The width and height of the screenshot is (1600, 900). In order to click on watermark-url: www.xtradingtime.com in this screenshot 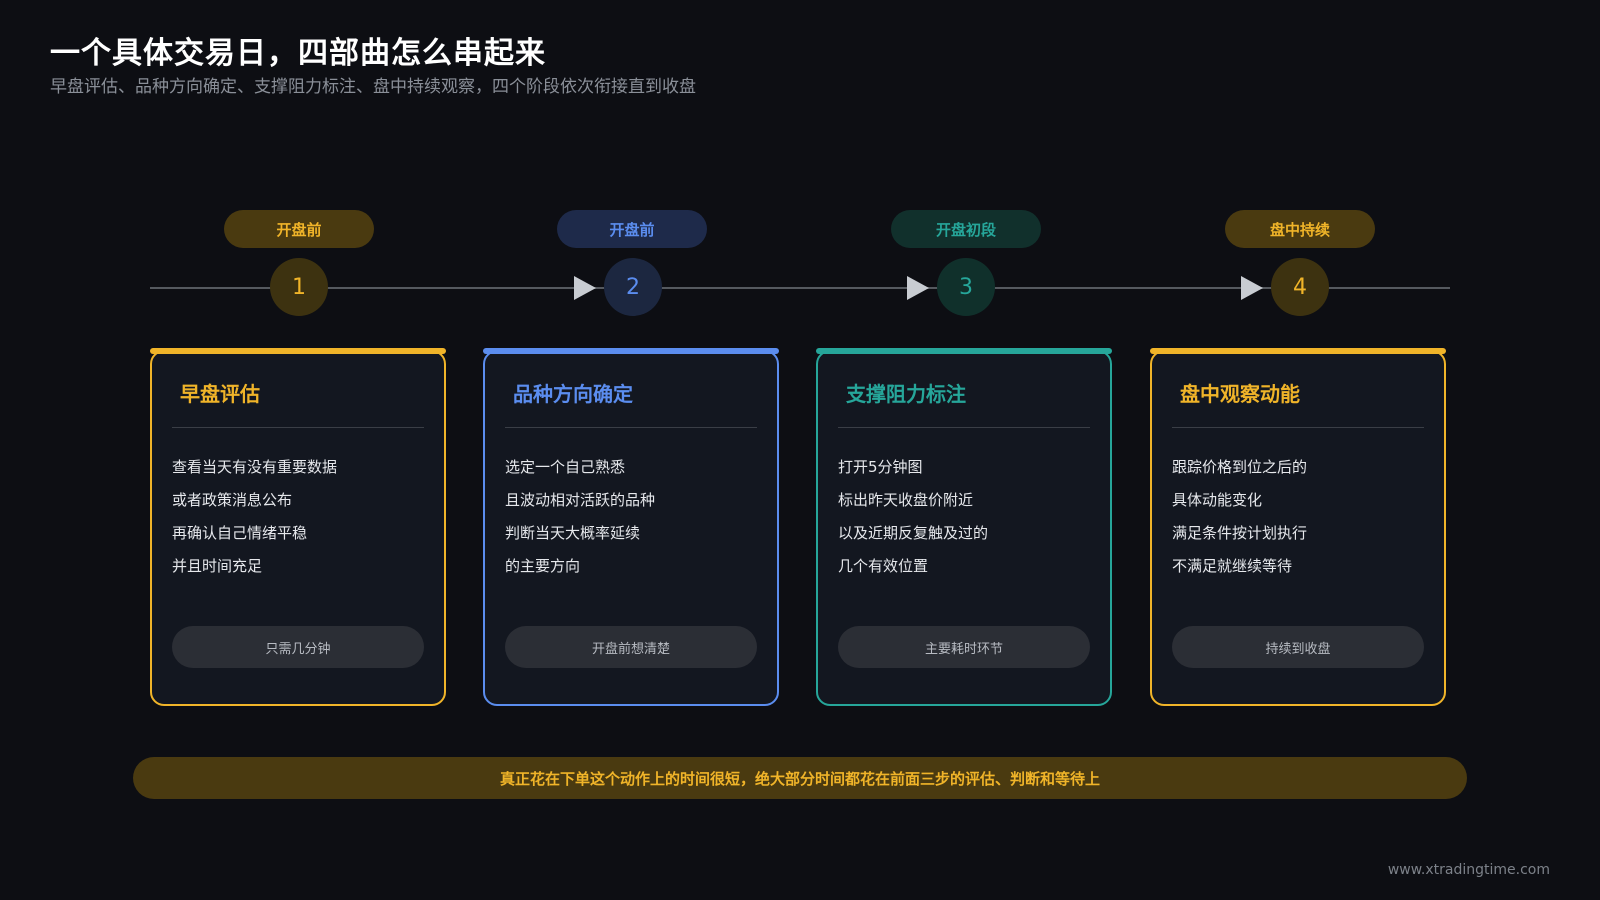, I will do `click(1468, 870)`.